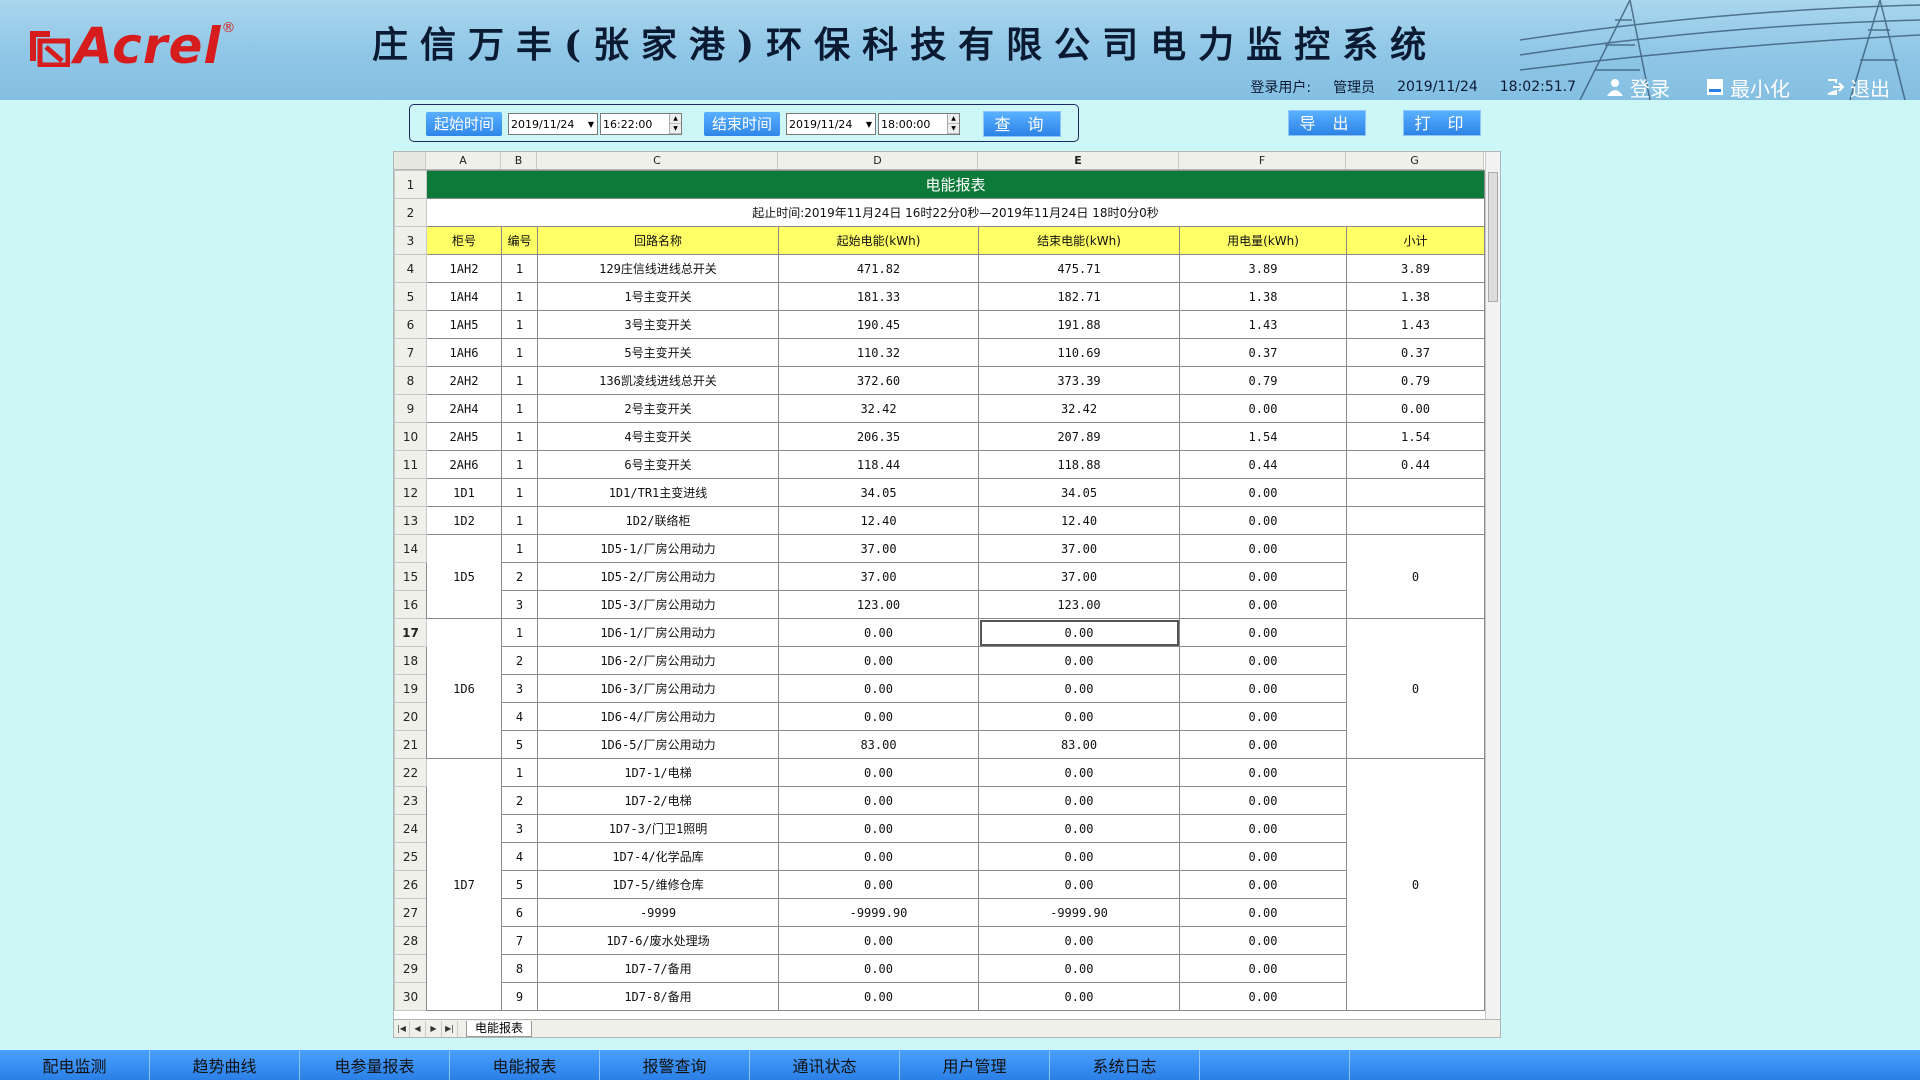  Describe the element at coordinates (410, 436) in the screenshot. I see `row-number: 10` at that location.